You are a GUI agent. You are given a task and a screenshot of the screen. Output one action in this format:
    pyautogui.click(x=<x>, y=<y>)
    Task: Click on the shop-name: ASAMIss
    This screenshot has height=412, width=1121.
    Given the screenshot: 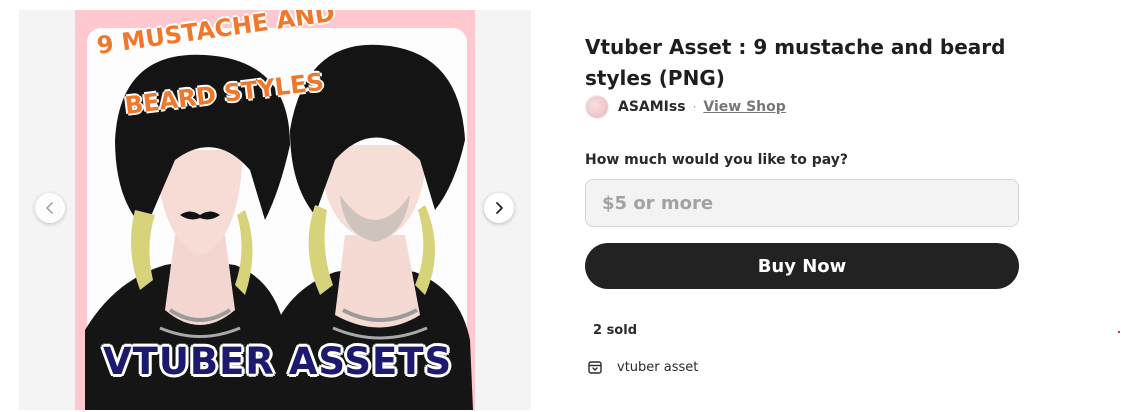 What is the action you would take?
    pyautogui.click(x=652, y=107)
    